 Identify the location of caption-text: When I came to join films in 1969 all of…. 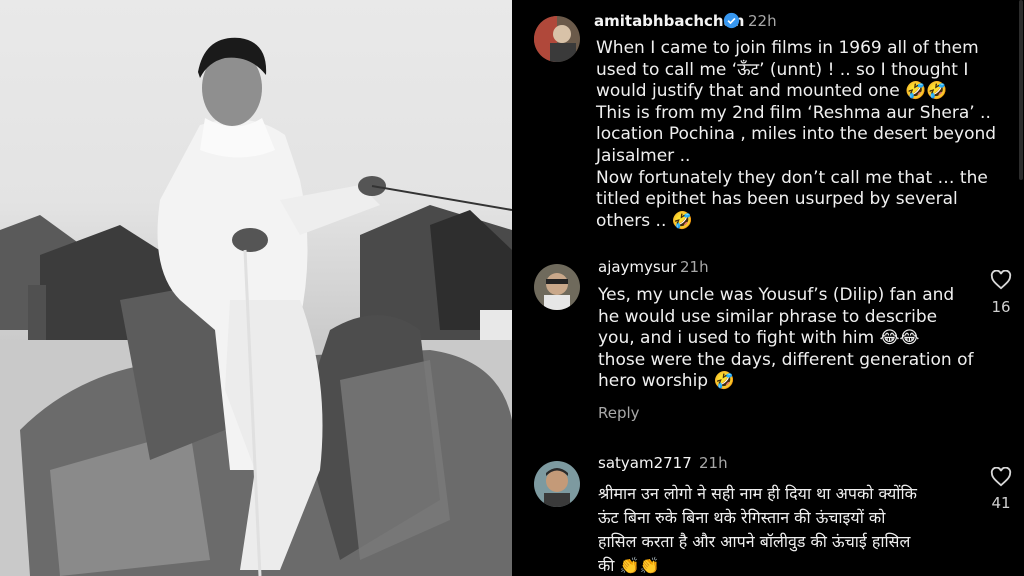
(796, 134).